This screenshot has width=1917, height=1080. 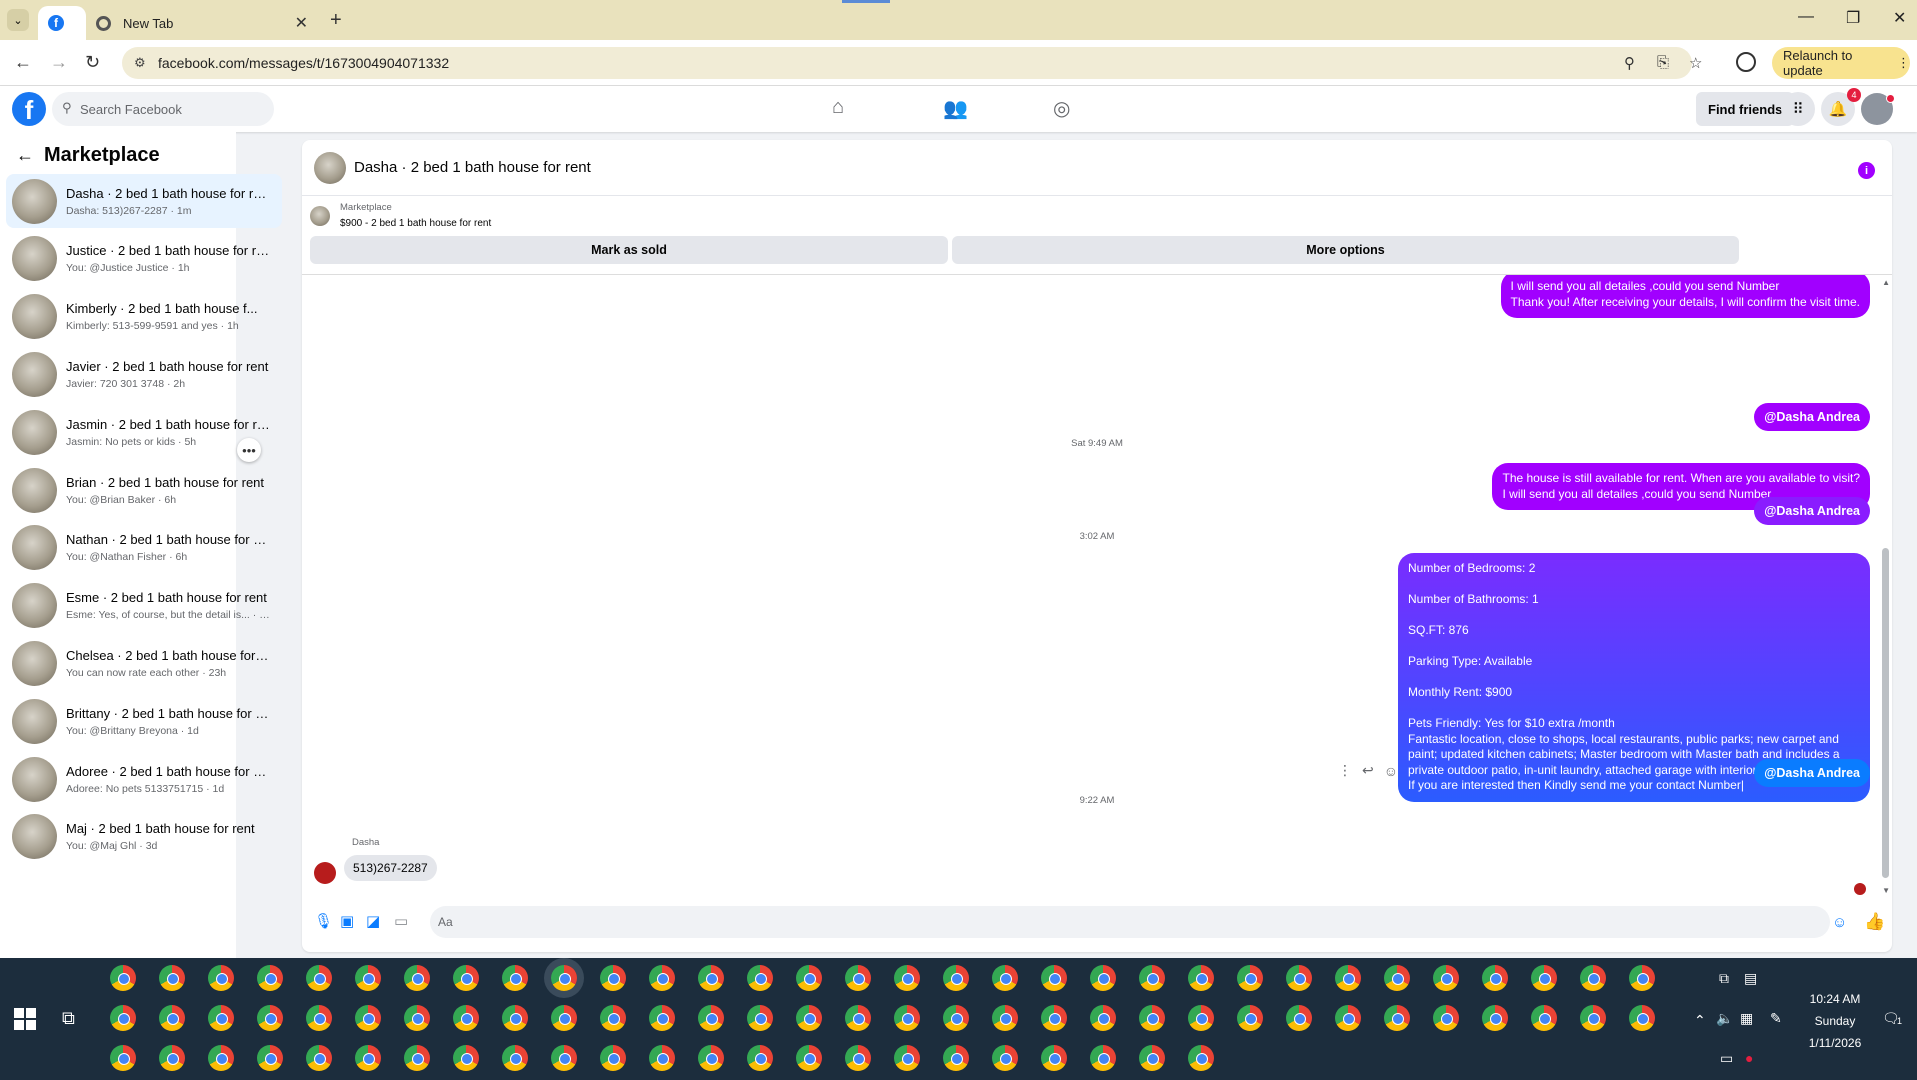 I want to click on volume-icon: 🔈, so click(x=1724, y=1018).